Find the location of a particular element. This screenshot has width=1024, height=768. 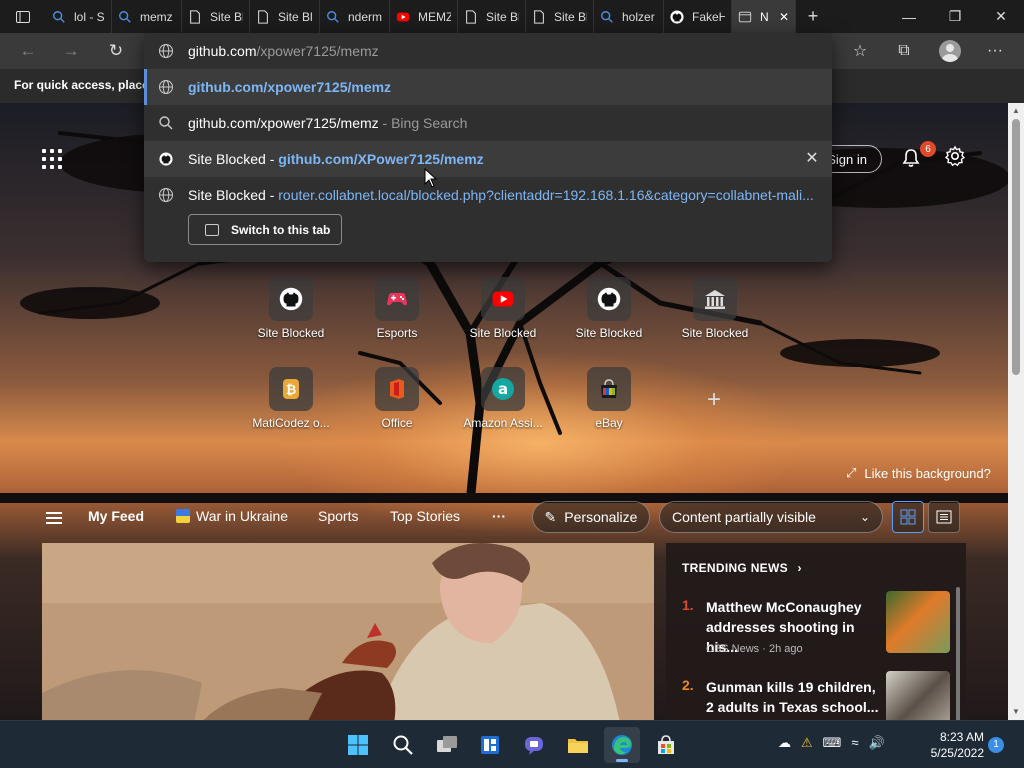

feed-tab-sports: Sports is located at coordinates (338, 516).